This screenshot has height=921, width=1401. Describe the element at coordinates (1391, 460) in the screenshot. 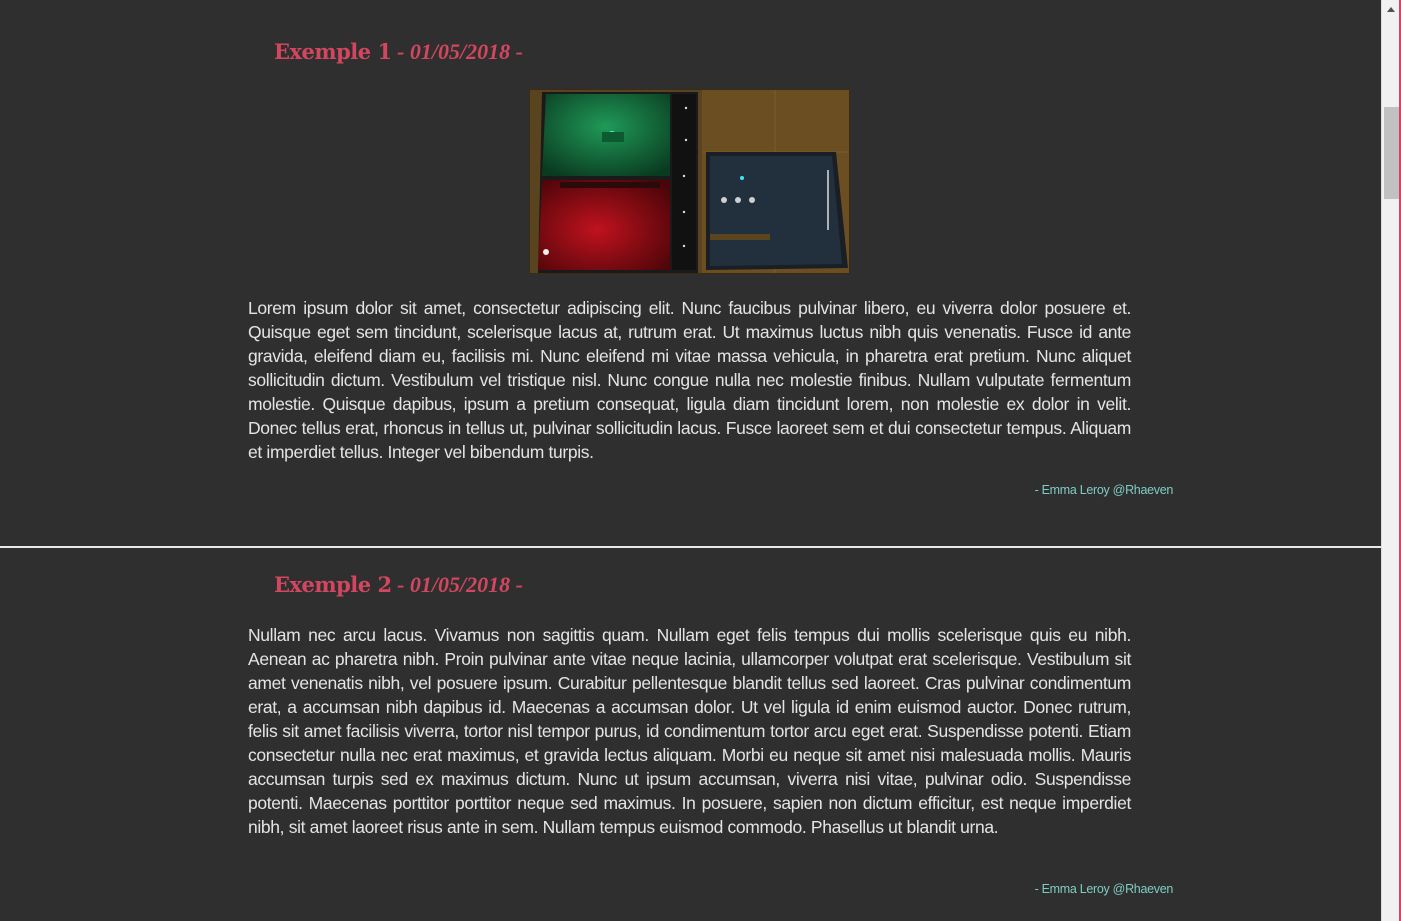

I see `vertical-scrollbar` at that location.